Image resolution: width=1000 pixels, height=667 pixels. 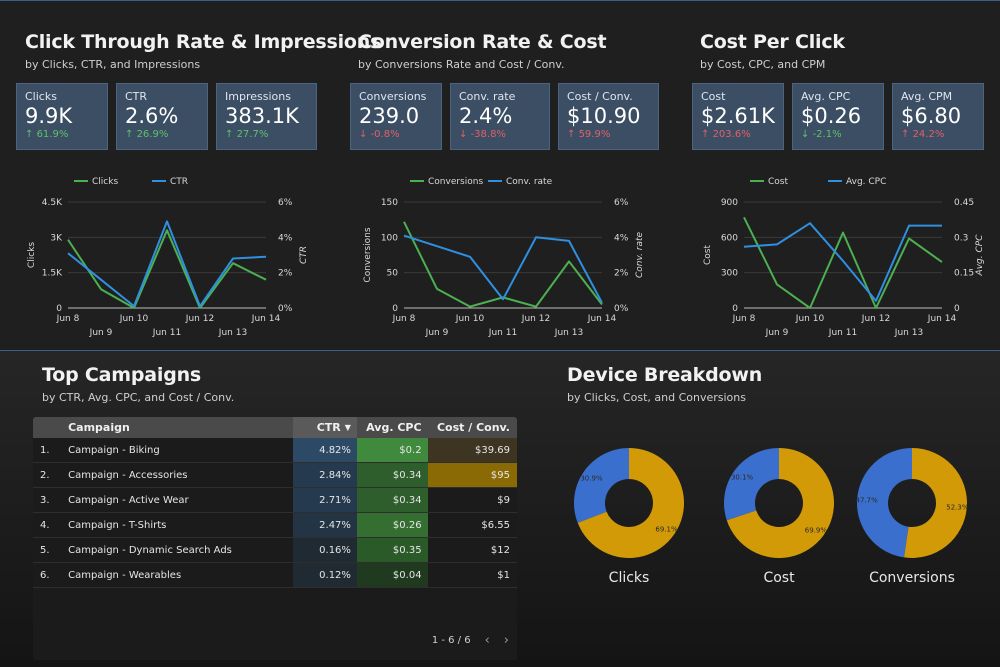 What do you see at coordinates (247, 134) in the screenshot?
I see `kpi-delta: ↑ 27.7%` at bounding box center [247, 134].